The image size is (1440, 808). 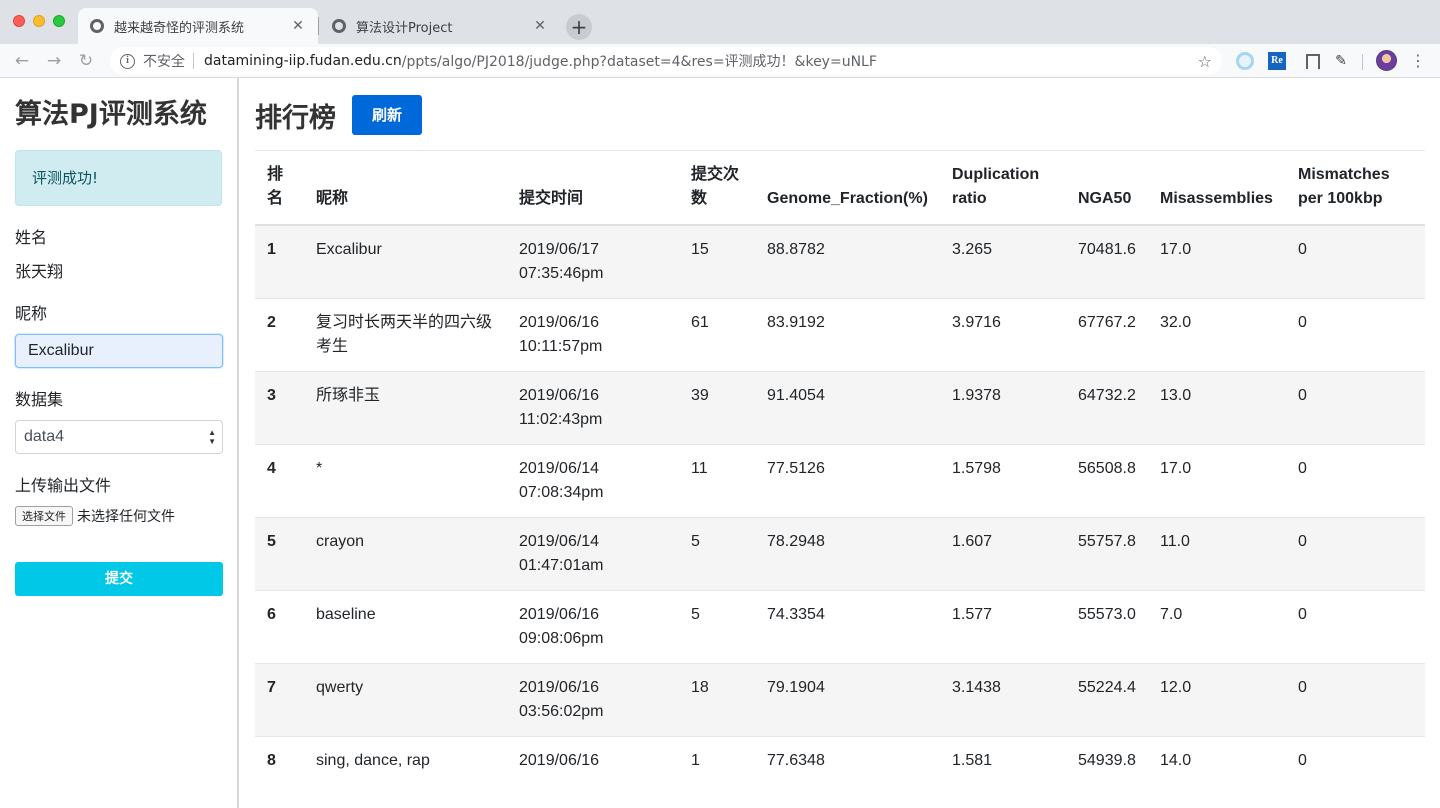 I want to click on cell-duplication-ratio: 3.265, so click(x=1003, y=262).